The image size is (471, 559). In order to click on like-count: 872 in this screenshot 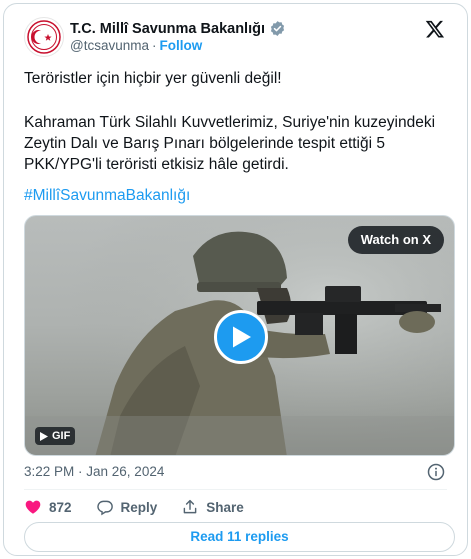, I will do `click(60, 507)`.